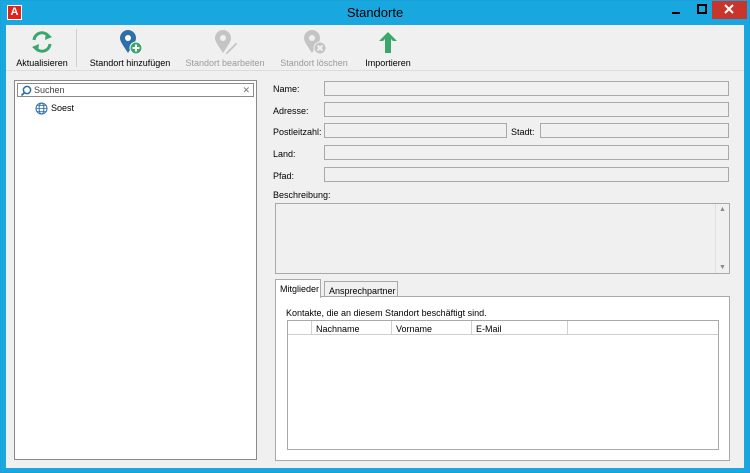 Image resolution: width=750 pixels, height=473 pixels. What do you see at coordinates (520, 328) in the screenshot?
I see `column-header-email: E-Mail` at bounding box center [520, 328].